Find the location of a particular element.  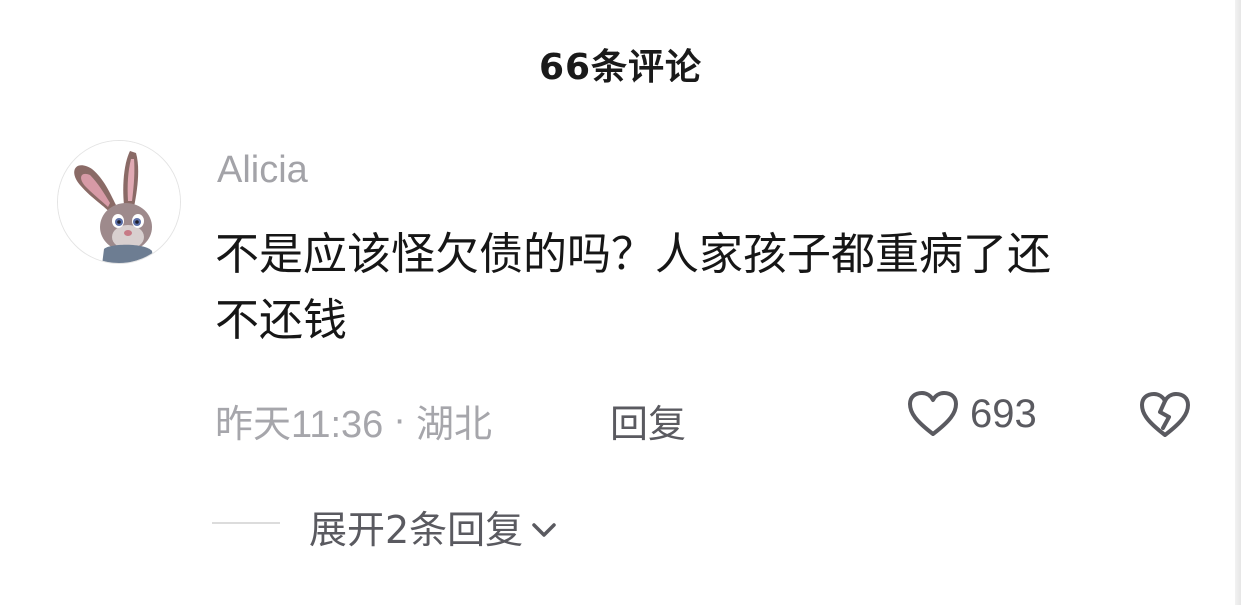

comment-time: 昨天11:36 is located at coordinates (299, 425).